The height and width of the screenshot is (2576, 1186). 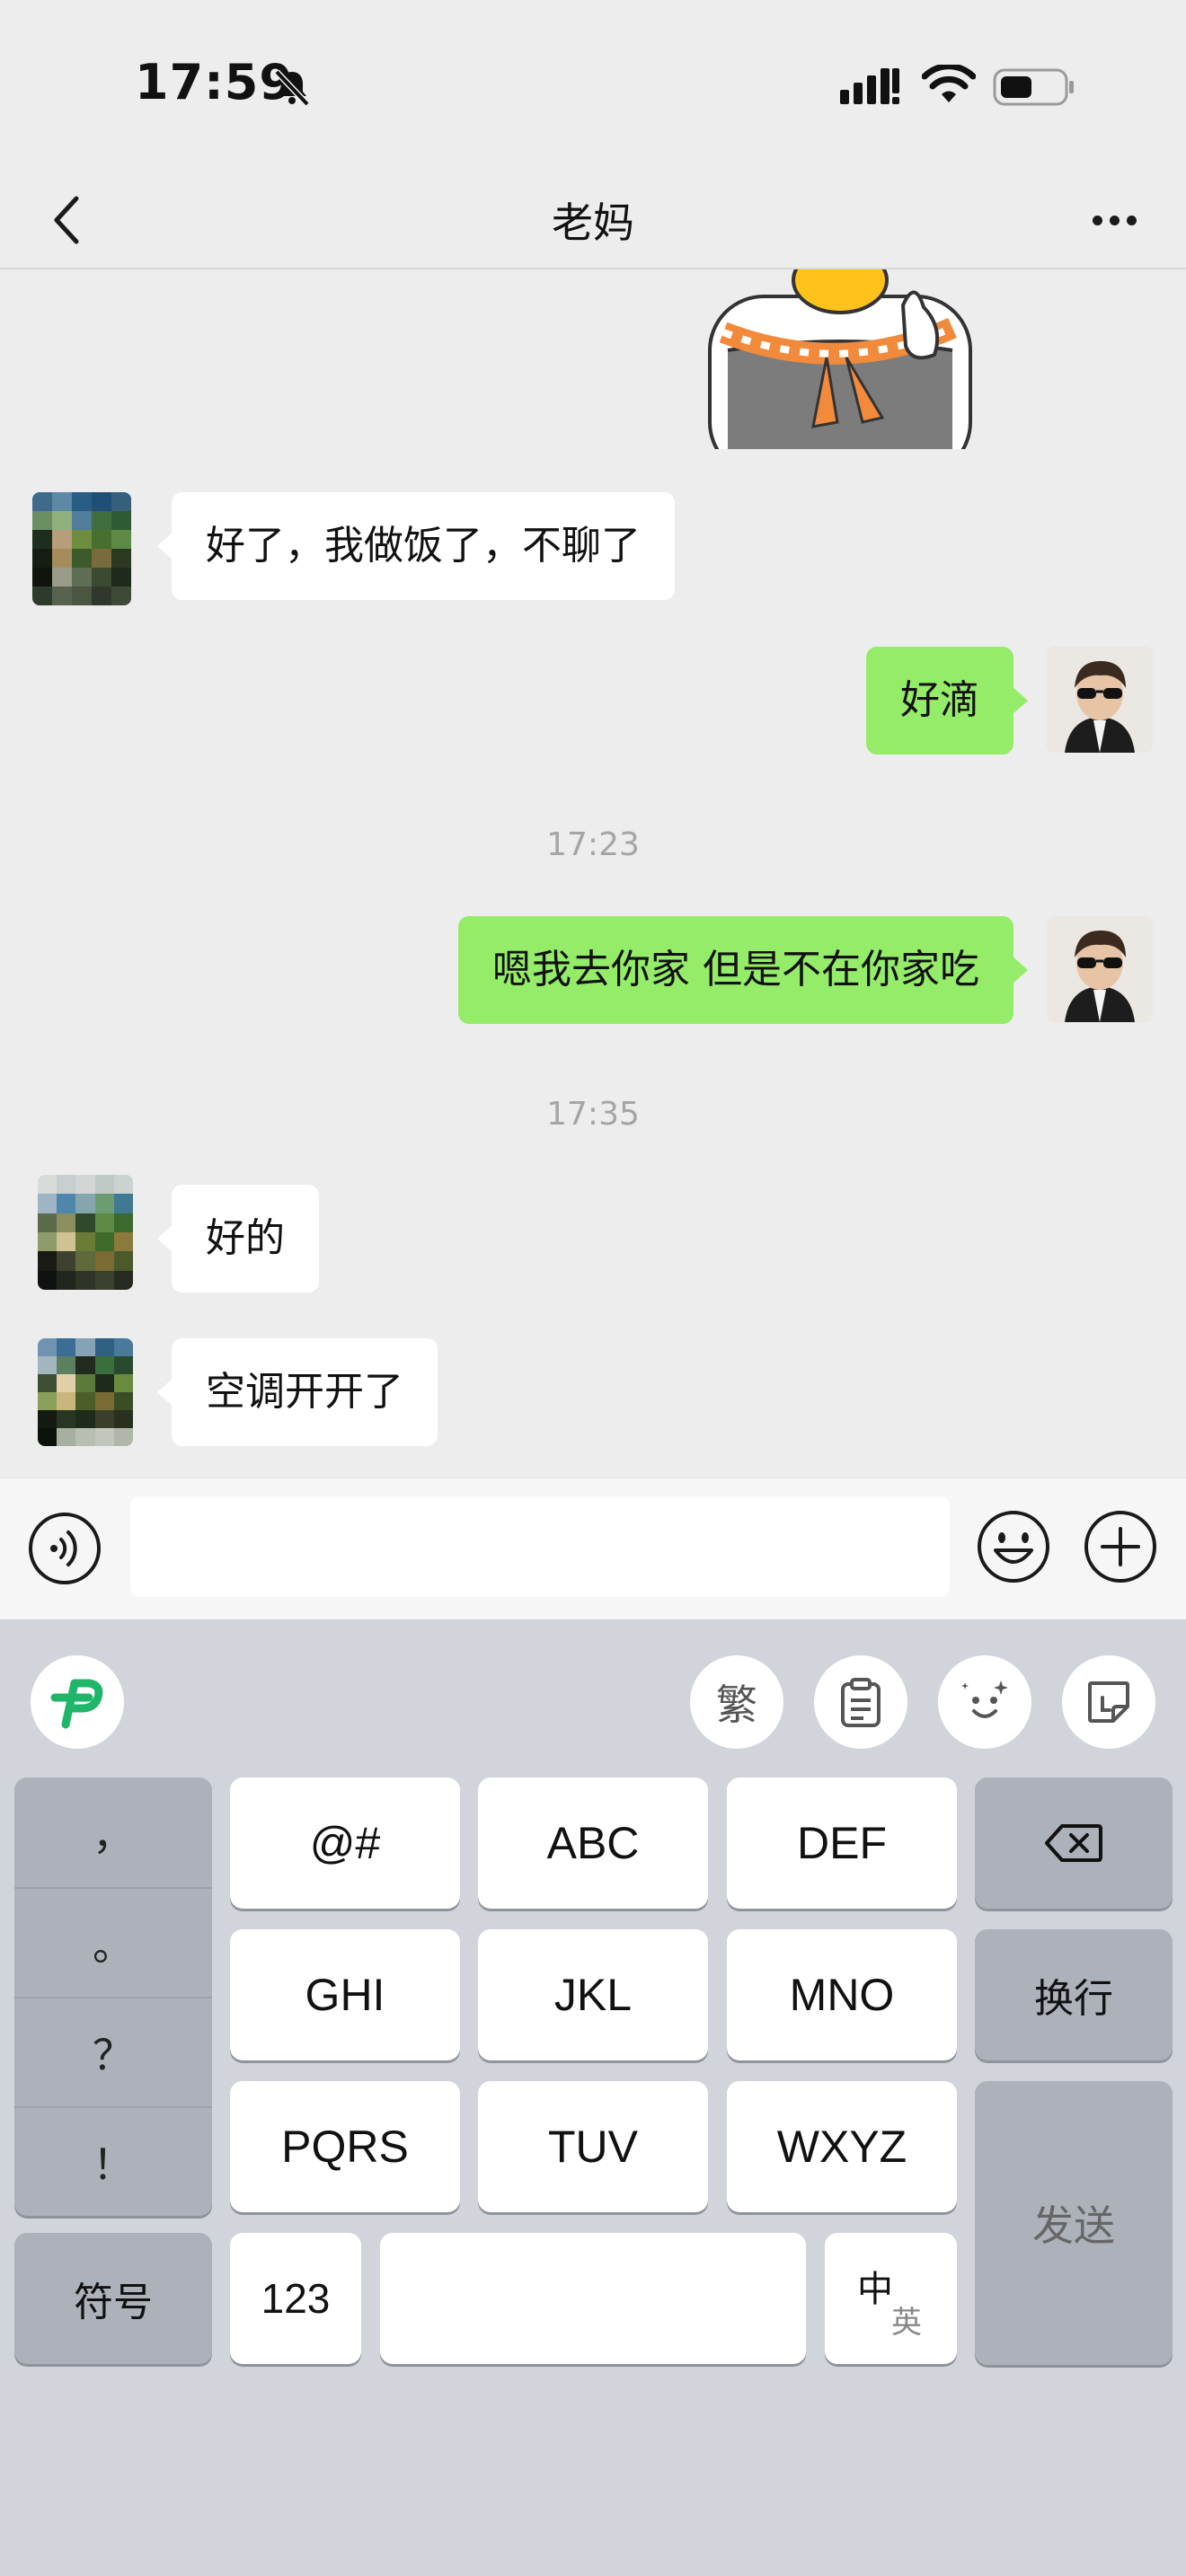 What do you see at coordinates (292, 88) in the screenshot?
I see `bell-mute-icon` at bounding box center [292, 88].